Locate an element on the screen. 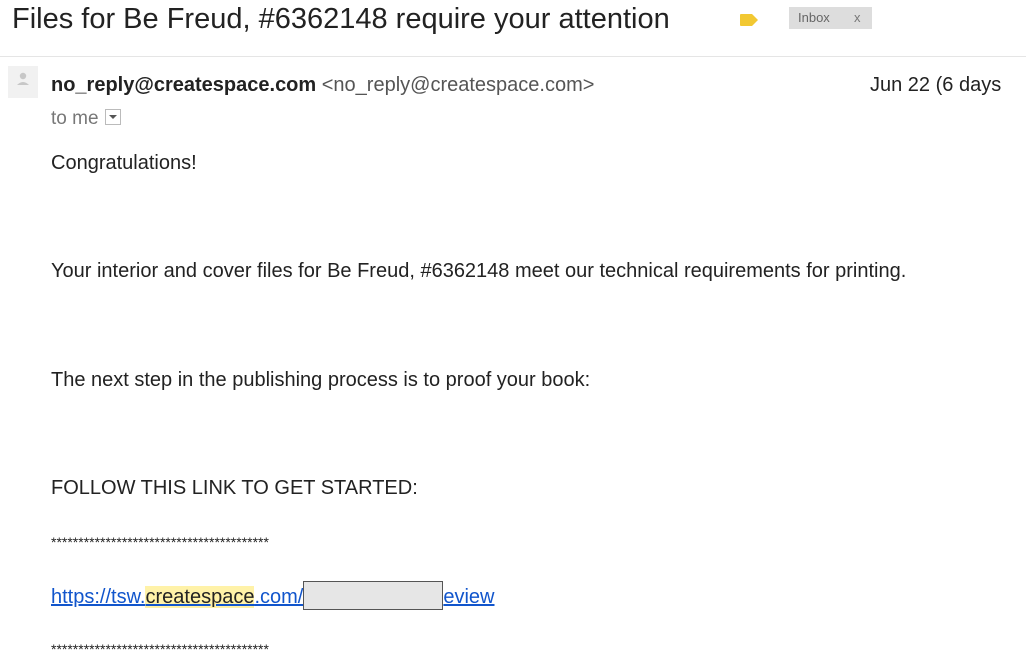 The width and height of the screenshot is (1026, 663). proof-link-line: https://tsw.createspace.com/eview is located at coordinates (273, 596).